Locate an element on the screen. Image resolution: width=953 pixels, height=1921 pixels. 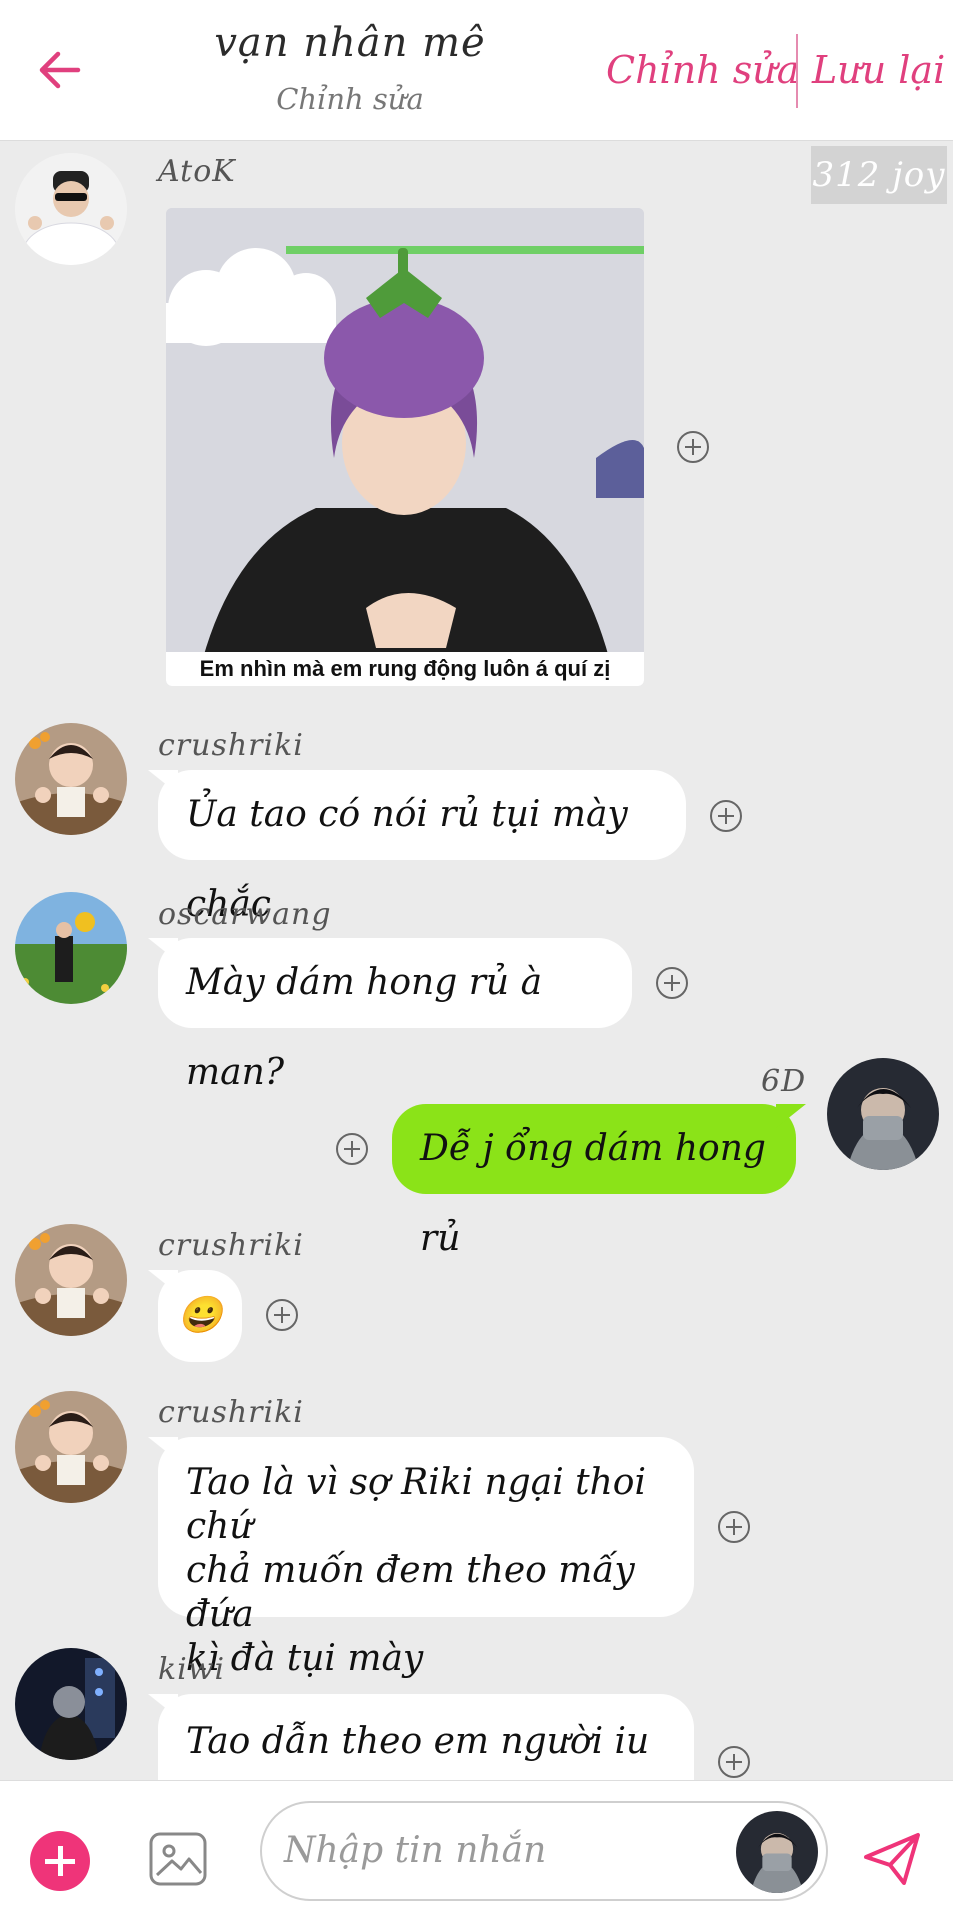
chat-title: vạn nhân mê is located at coordinates (350, 43).